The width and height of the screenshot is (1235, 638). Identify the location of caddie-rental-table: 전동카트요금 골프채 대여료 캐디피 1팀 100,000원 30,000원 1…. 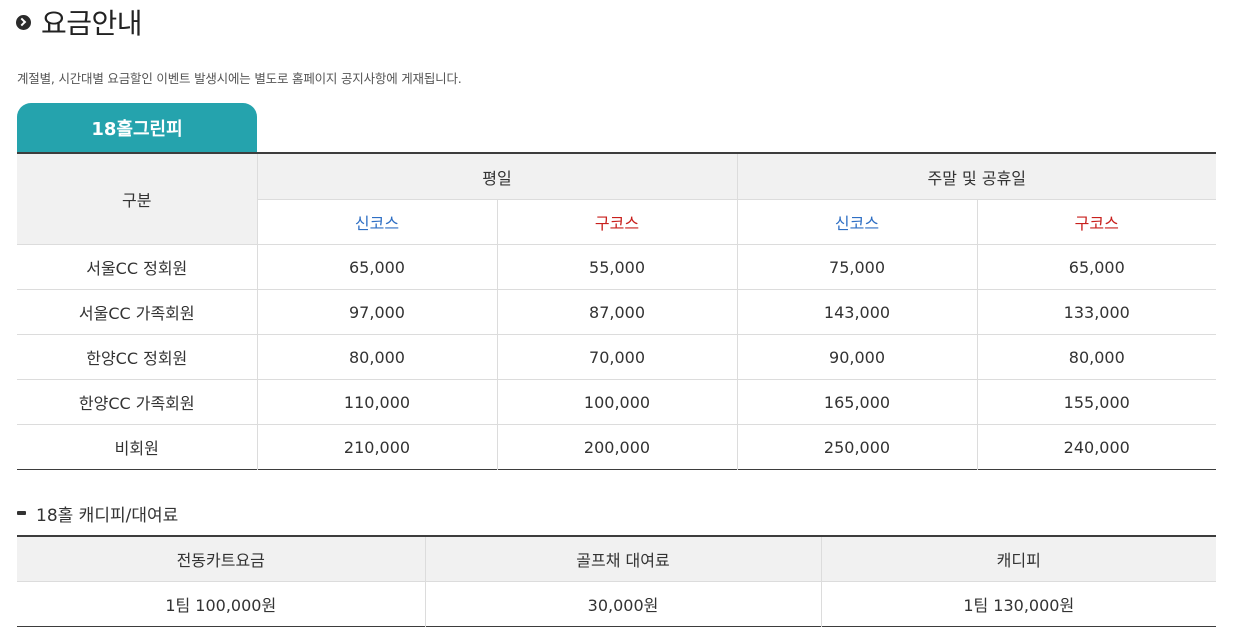
(616, 581).